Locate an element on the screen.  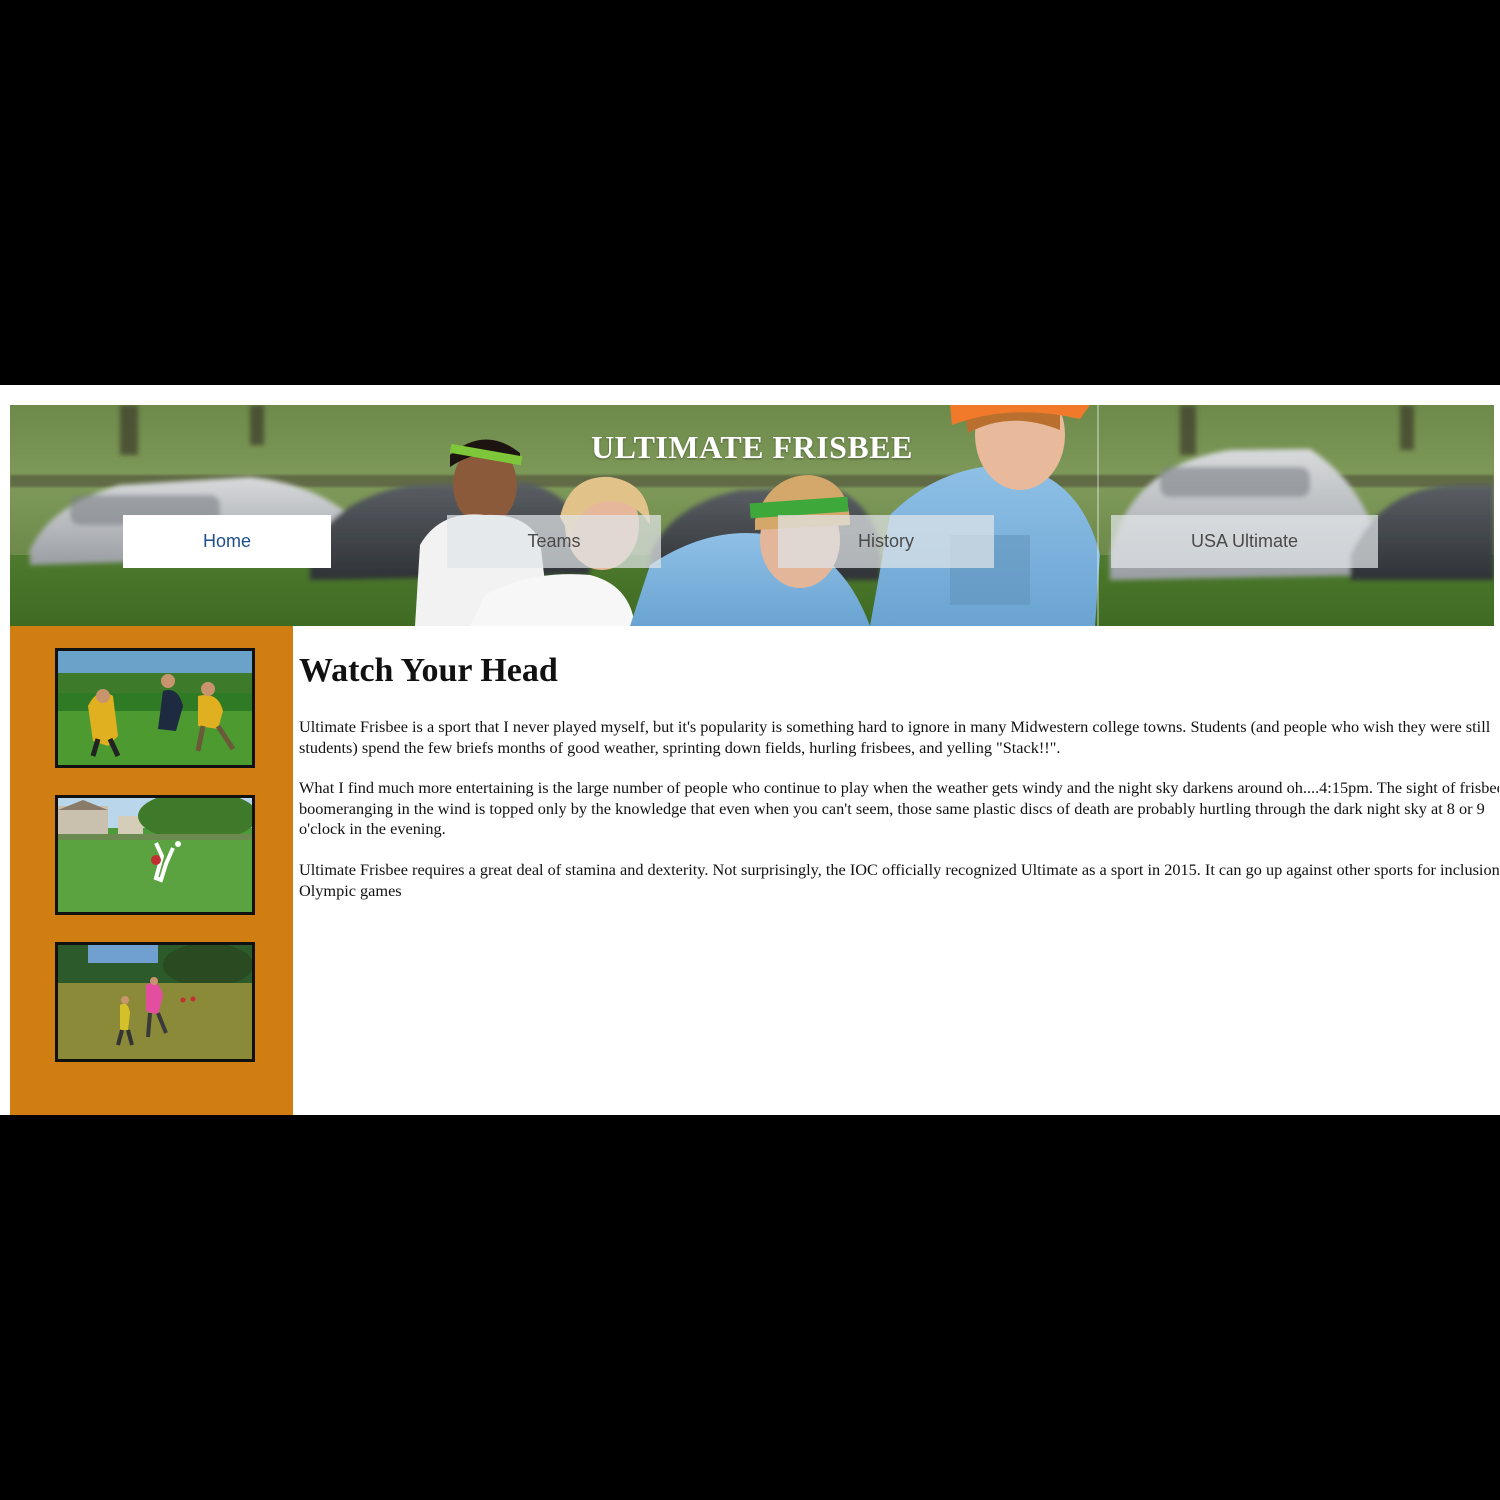
nav-usa-ultimate-button: USA Ultimate is located at coordinates (1244, 541).